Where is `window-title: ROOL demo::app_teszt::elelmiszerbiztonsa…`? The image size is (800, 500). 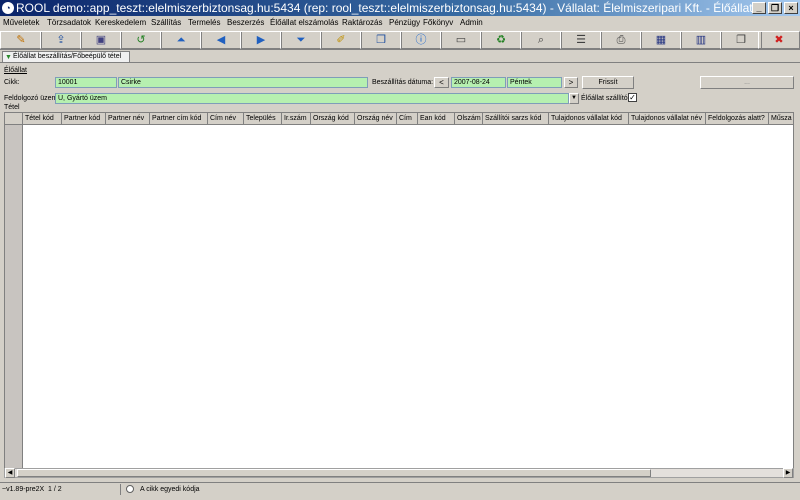 window-title: ROOL demo::app_teszt::elelmiszerbiztonsa… is located at coordinates (386, 8).